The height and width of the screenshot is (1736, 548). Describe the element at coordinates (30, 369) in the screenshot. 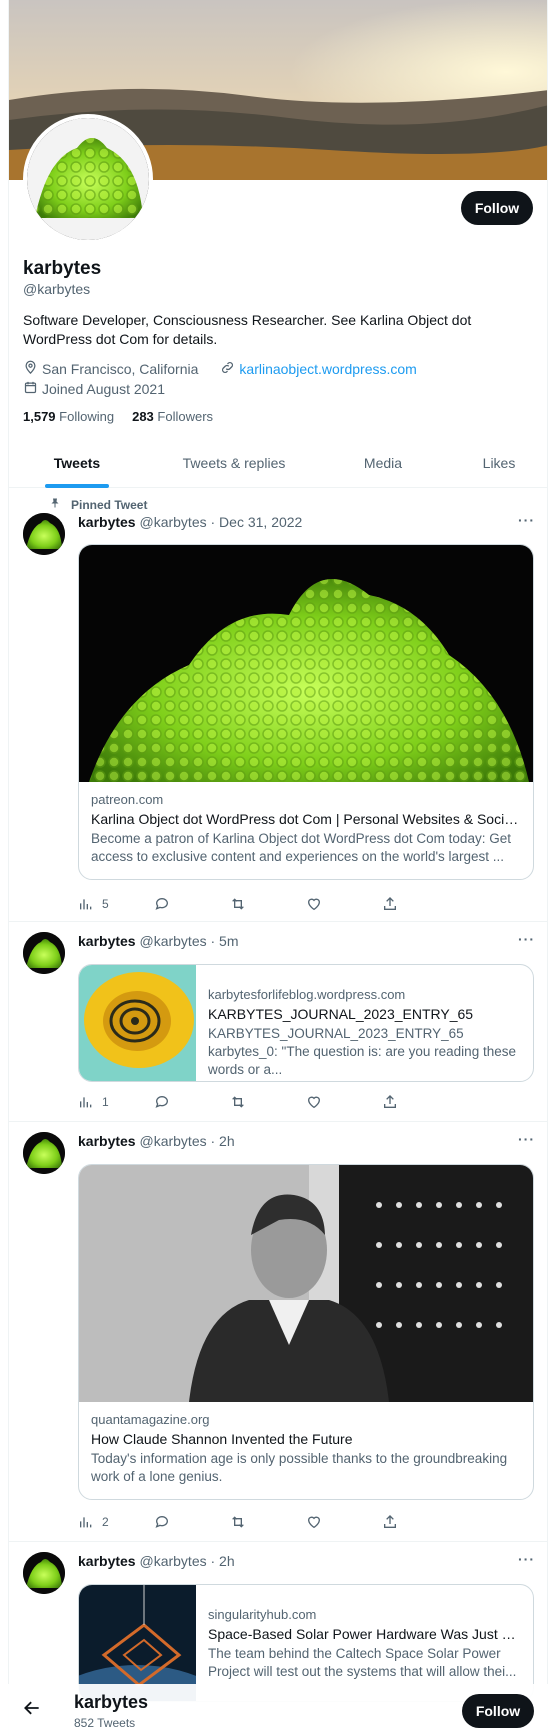

I see `location-icon` at that location.